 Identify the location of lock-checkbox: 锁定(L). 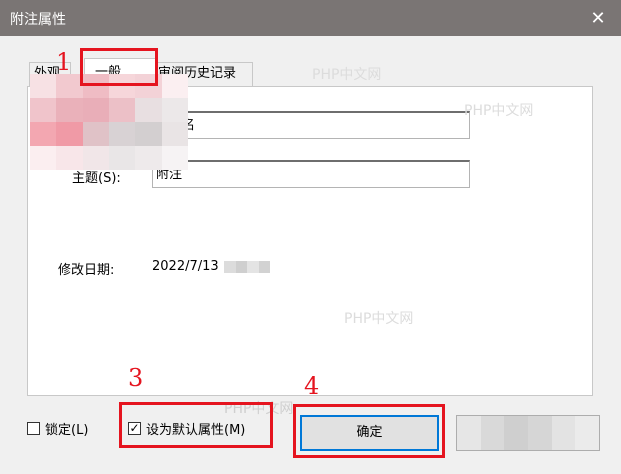
(57, 428).